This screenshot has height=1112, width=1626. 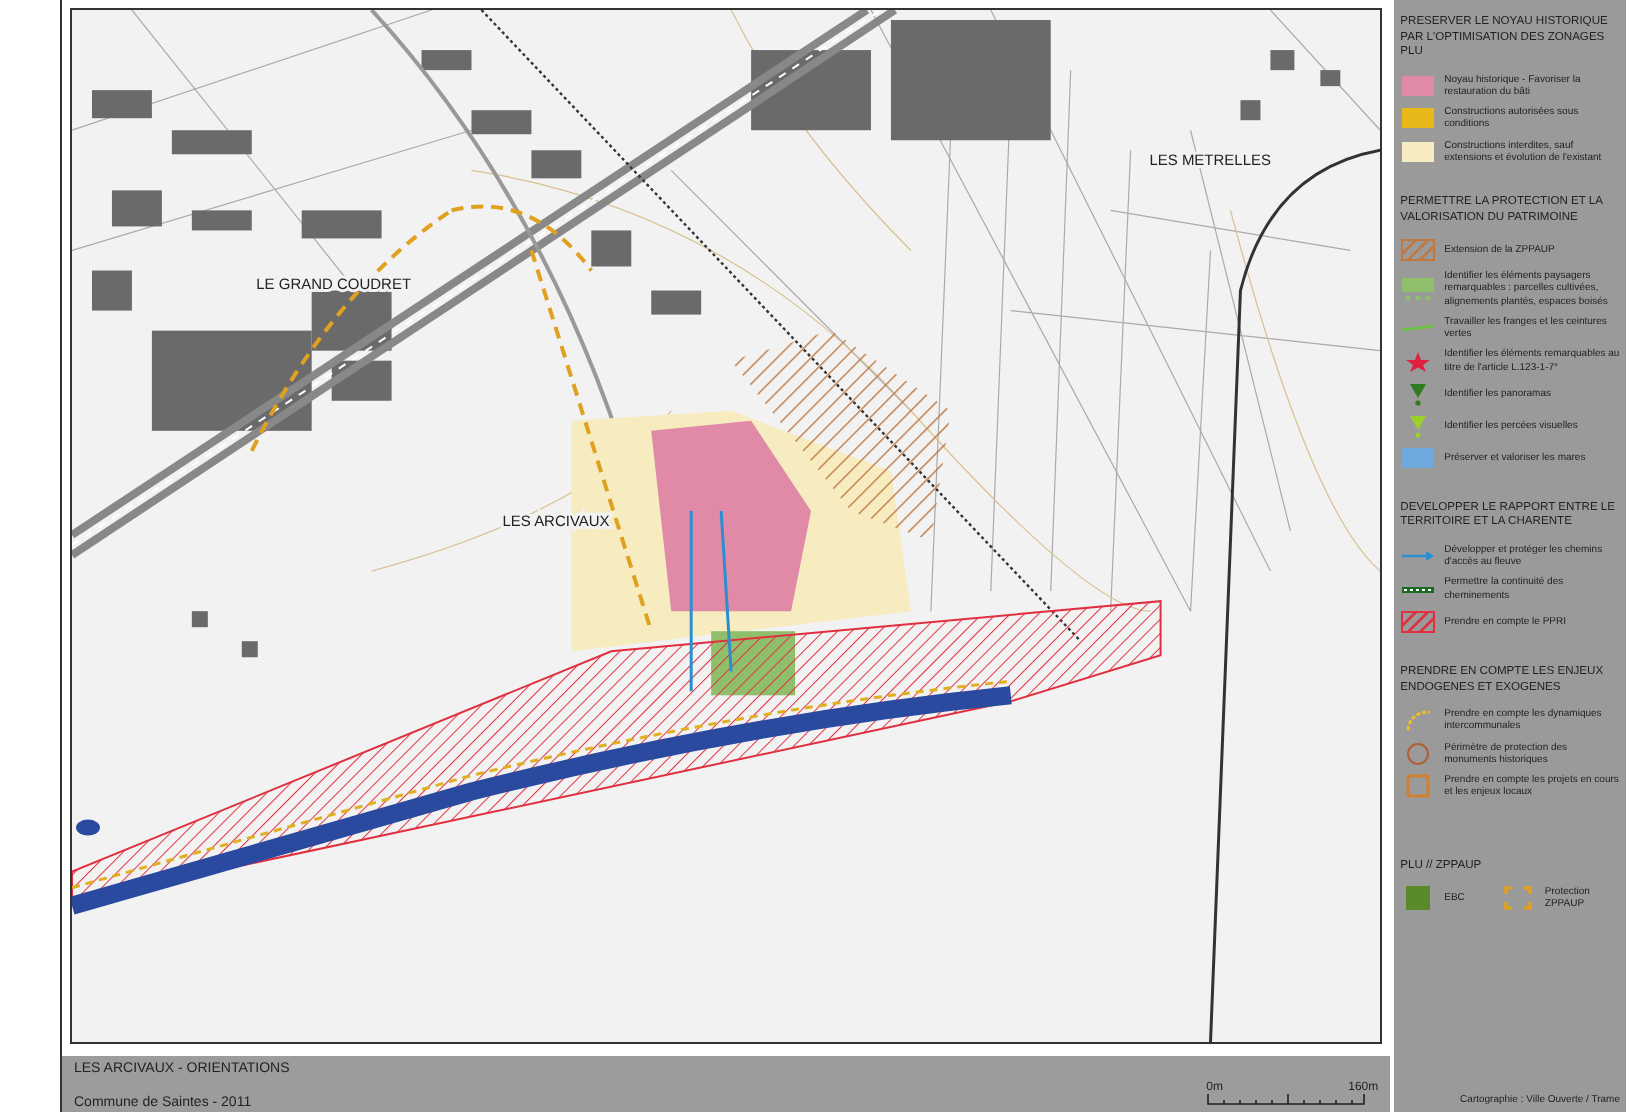 What do you see at coordinates (88, 827) in the screenshot?
I see `pond` at bounding box center [88, 827].